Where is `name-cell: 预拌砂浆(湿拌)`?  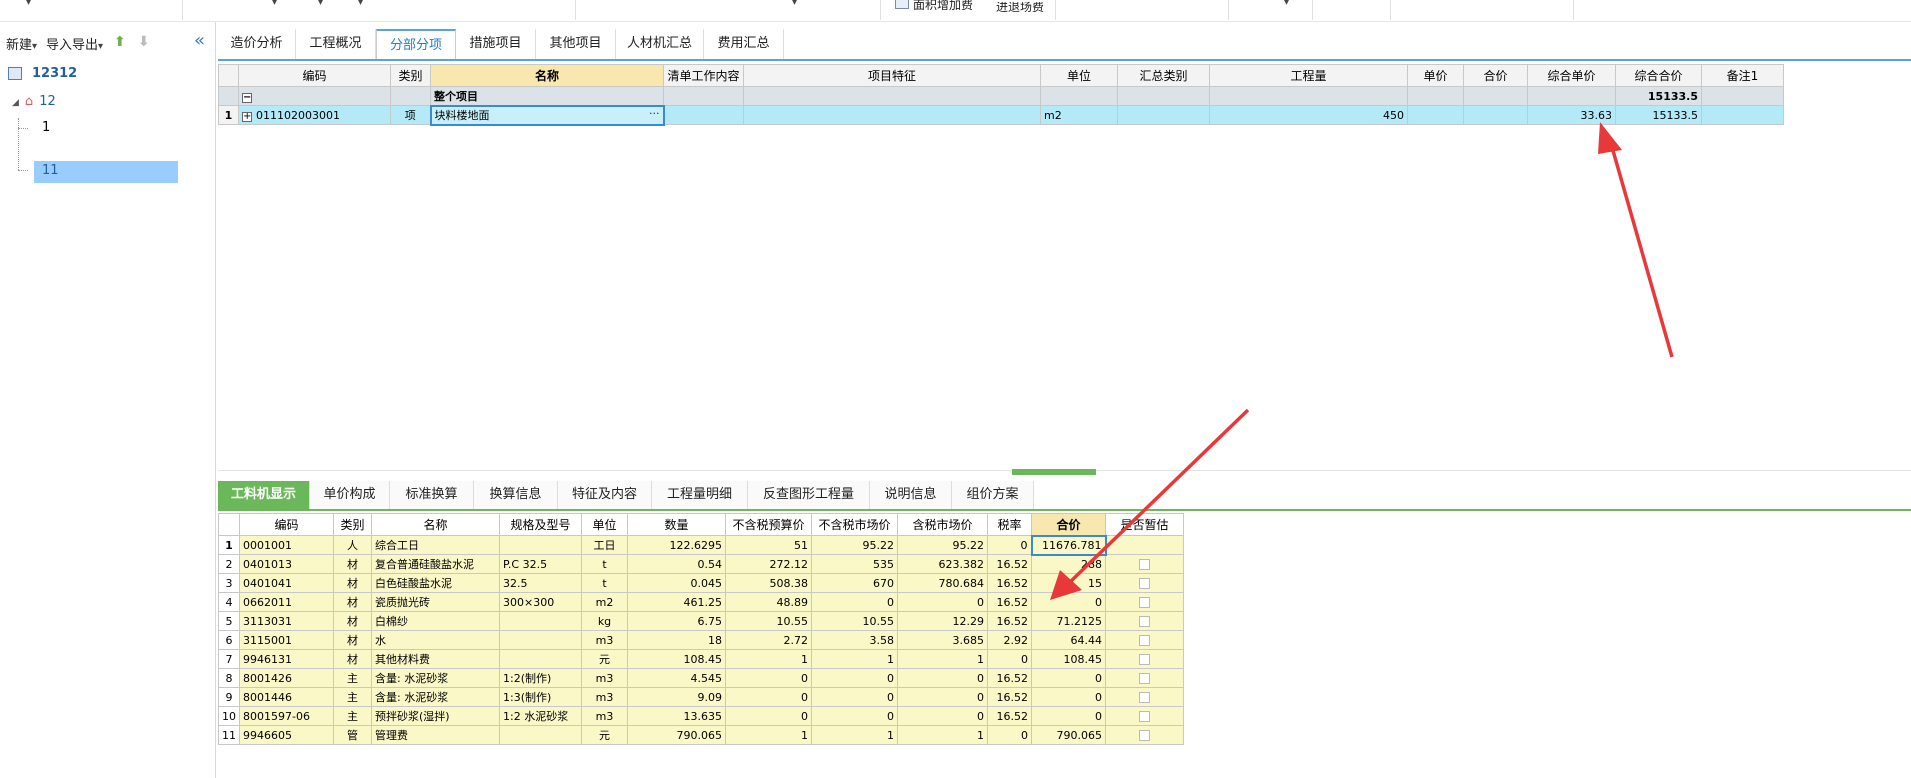 name-cell: 预拌砂浆(湿拌) is located at coordinates (435, 716).